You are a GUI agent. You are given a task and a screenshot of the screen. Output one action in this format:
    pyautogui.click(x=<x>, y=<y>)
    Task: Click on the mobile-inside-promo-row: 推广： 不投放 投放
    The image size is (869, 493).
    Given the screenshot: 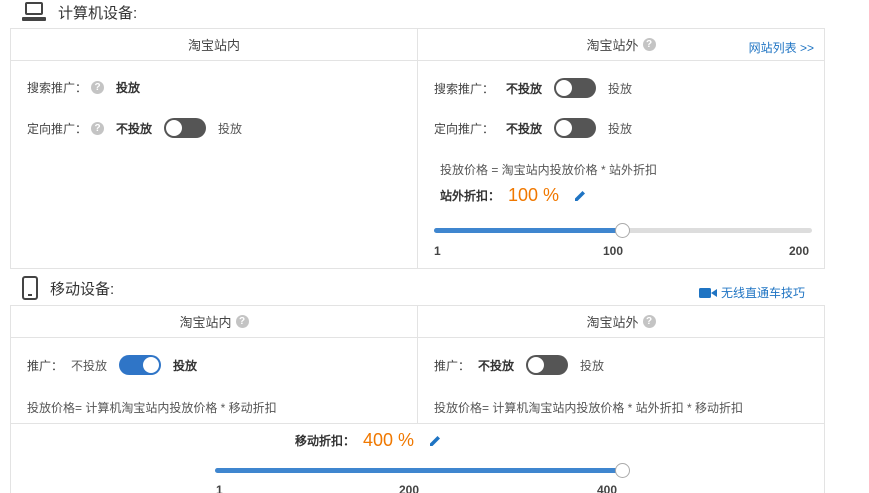 What is the action you would take?
    pyautogui.click(x=112, y=365)
    